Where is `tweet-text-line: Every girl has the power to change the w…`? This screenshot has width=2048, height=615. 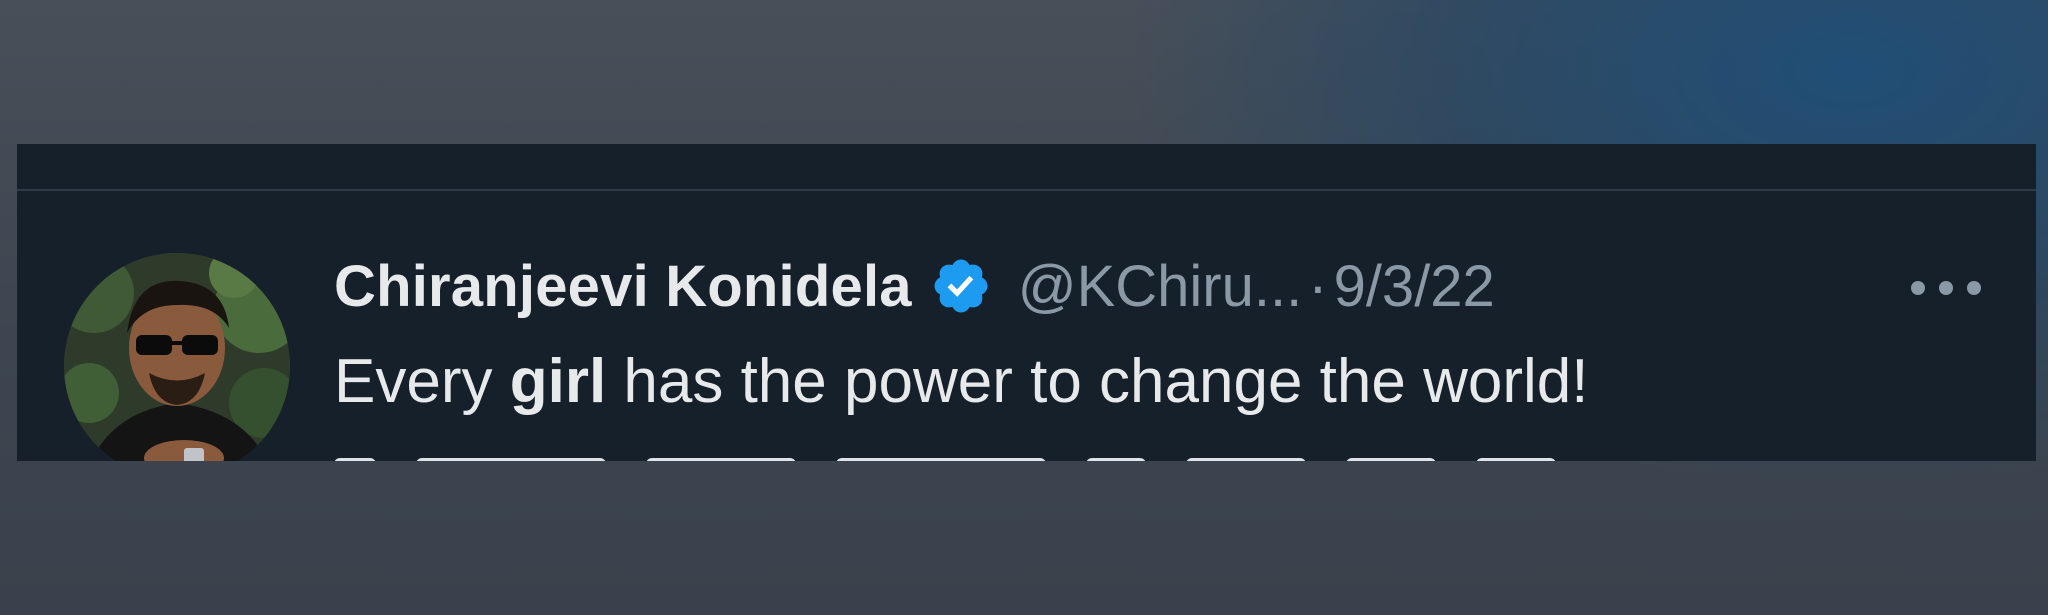
tweet-text-line: Every girl has the power to change the w… is located at coordinates (1174, 382).